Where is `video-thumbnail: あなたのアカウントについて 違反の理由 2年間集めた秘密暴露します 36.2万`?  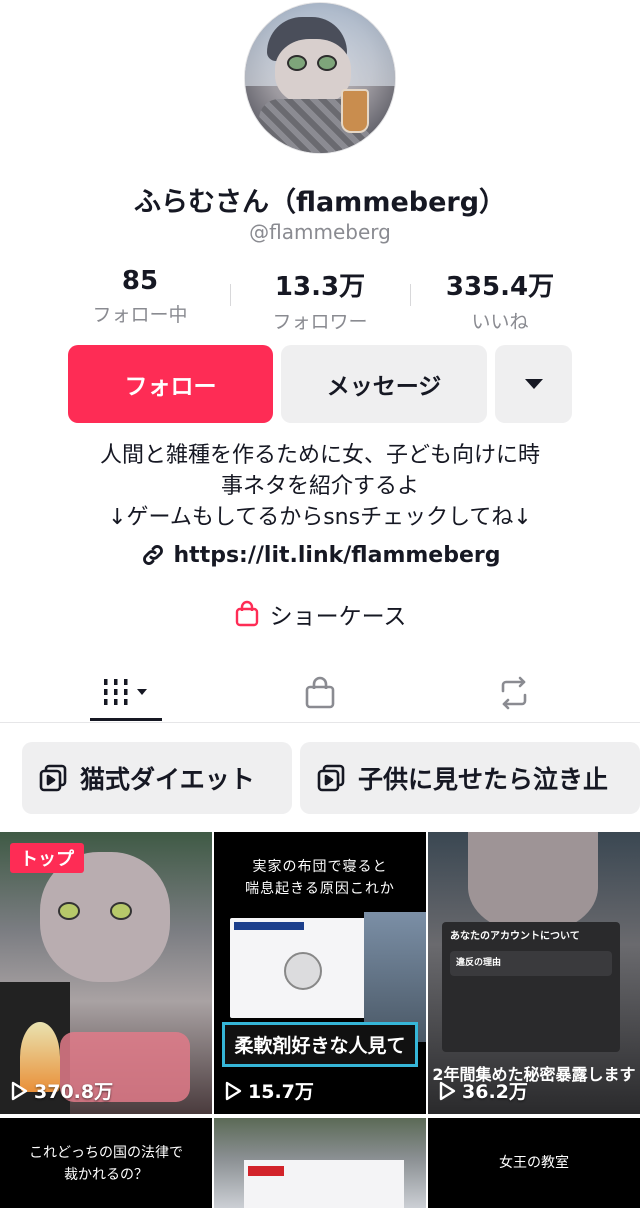 video-thumbnail: あなたのアカウントについて 違反の理由 2年間集めた秘密暴露します 36.2万 is located at coordinates (534, 973).